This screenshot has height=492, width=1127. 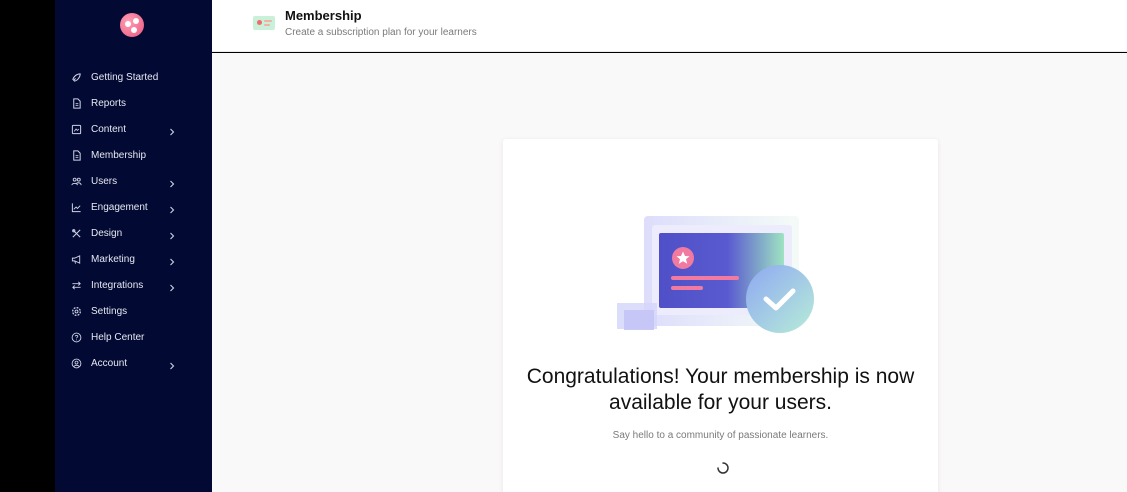 What do you see at coordinates (76, 285) in the screenshot?
I see `arrows-icon` at bounding box center [76, 285].